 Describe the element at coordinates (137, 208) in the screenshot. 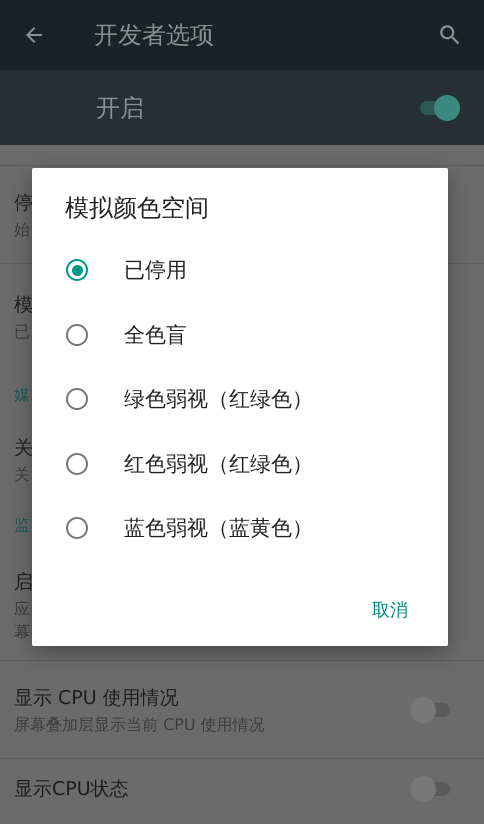

I see `dialog-title: 模拟颜色空间` at that location.